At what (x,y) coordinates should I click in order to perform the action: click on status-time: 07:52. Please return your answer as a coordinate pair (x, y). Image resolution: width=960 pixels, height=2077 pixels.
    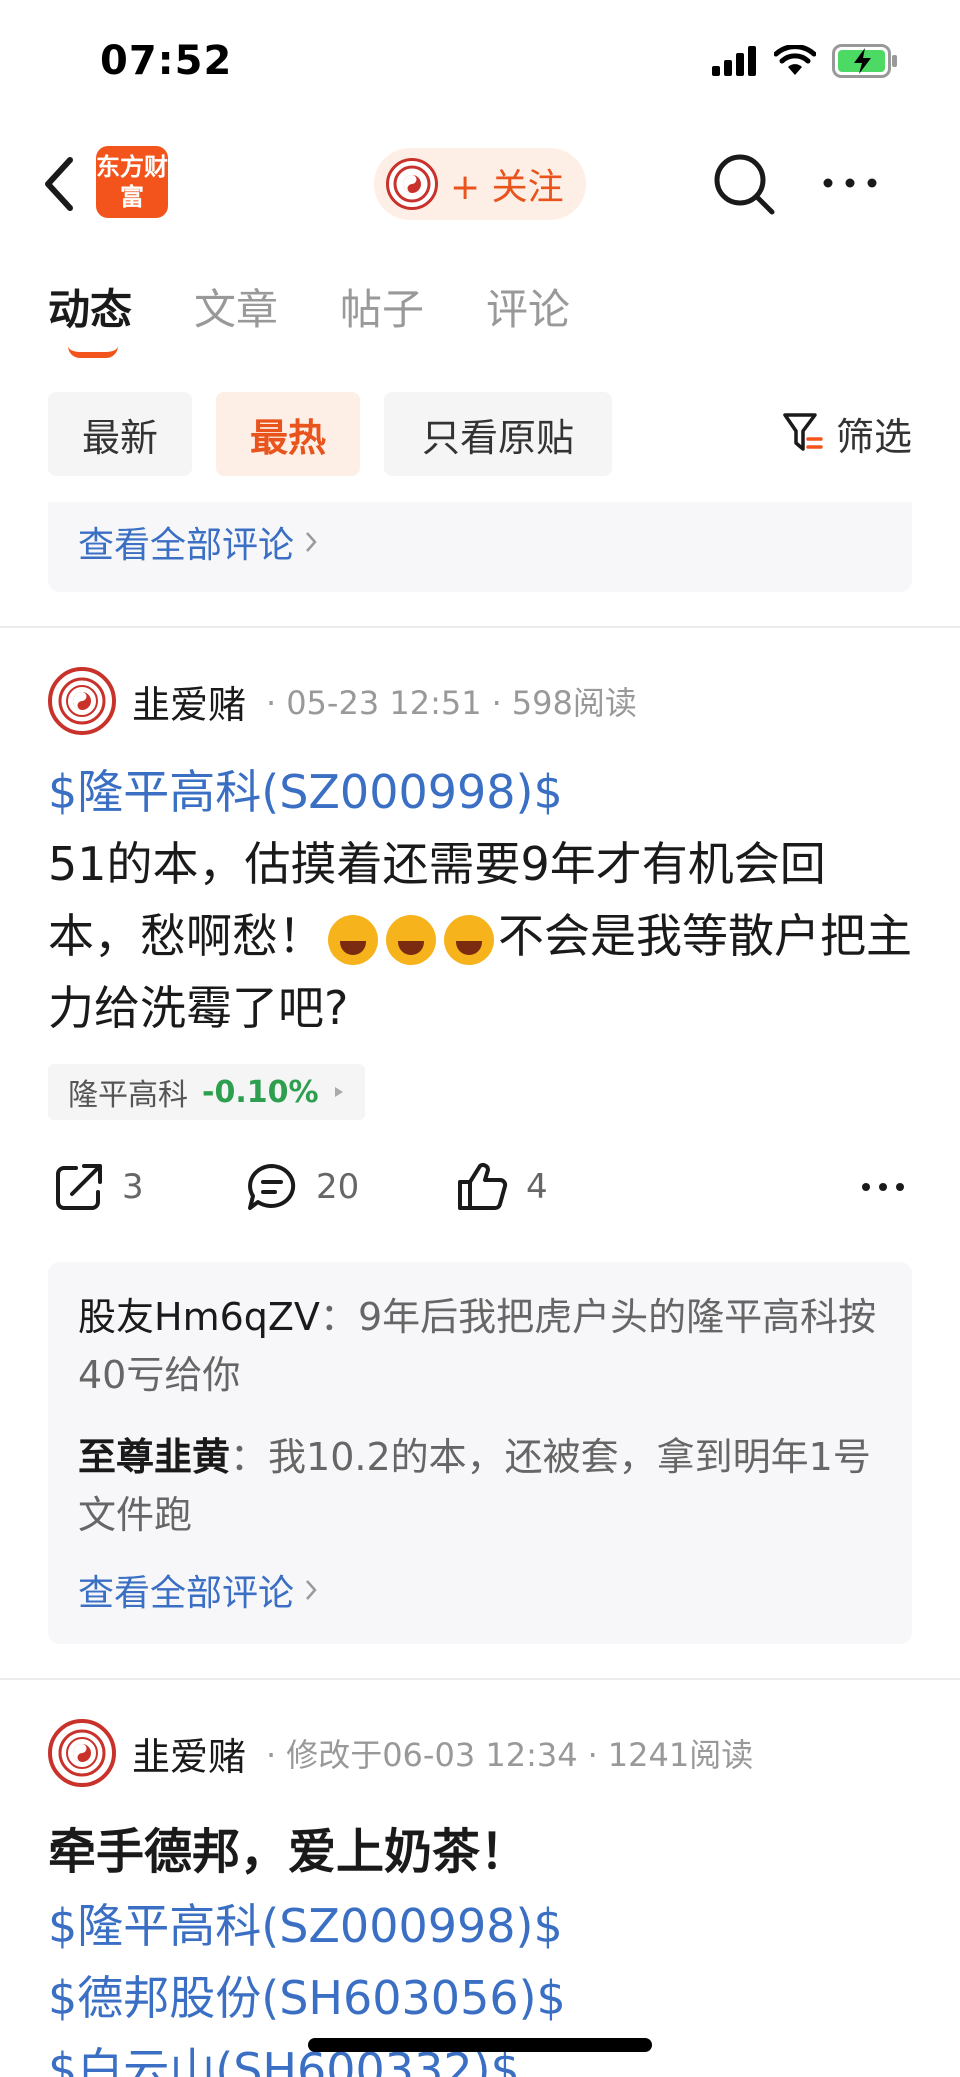
    Looking at the image, I should click on (166, 61).